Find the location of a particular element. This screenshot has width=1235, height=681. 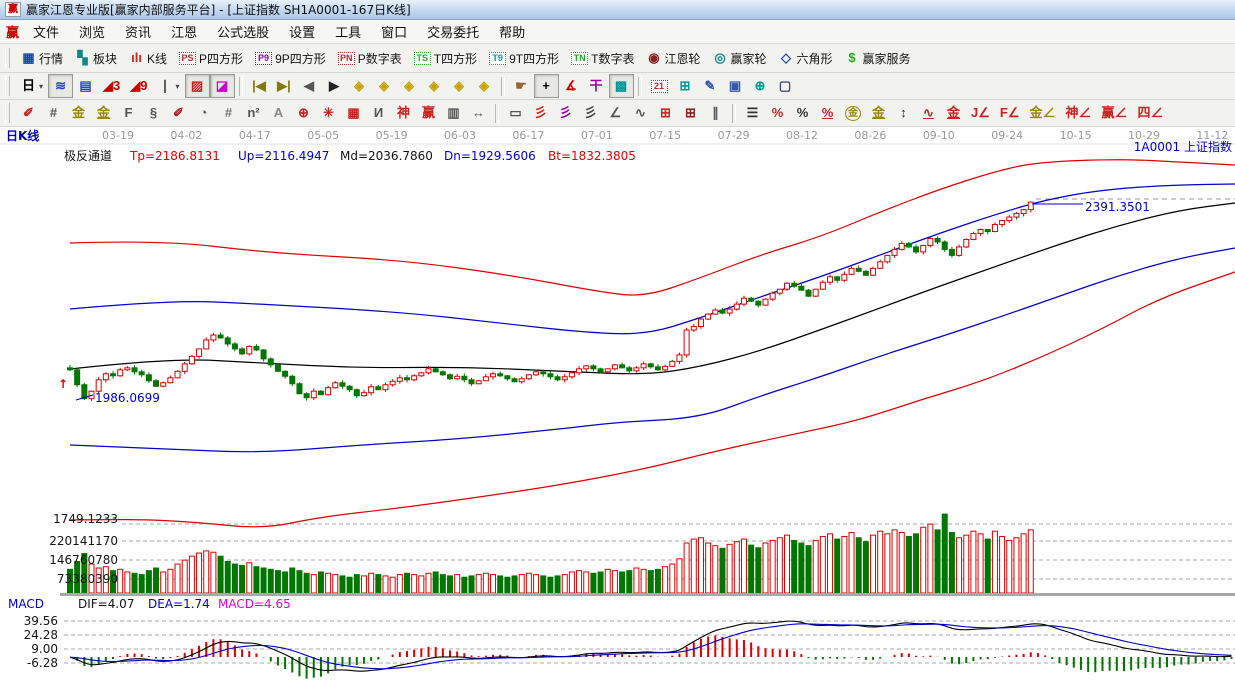

info-list-button: ▤ is located at coordinates (85, 86).